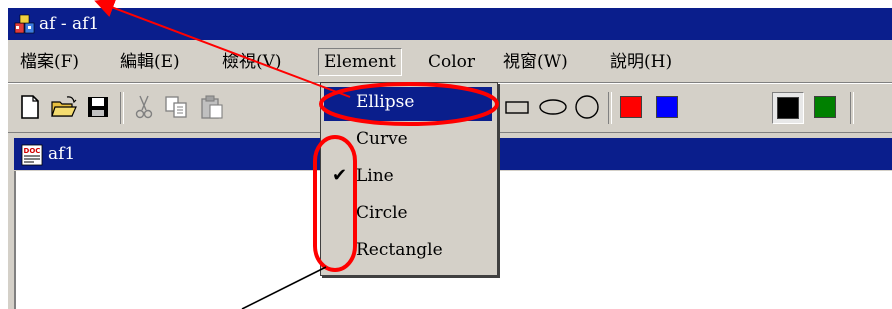 The width and height of the screenshot is (892, 309). Describe the element at coordinates (177, 107) in the screenshot. I see `copy-icon` at that location.